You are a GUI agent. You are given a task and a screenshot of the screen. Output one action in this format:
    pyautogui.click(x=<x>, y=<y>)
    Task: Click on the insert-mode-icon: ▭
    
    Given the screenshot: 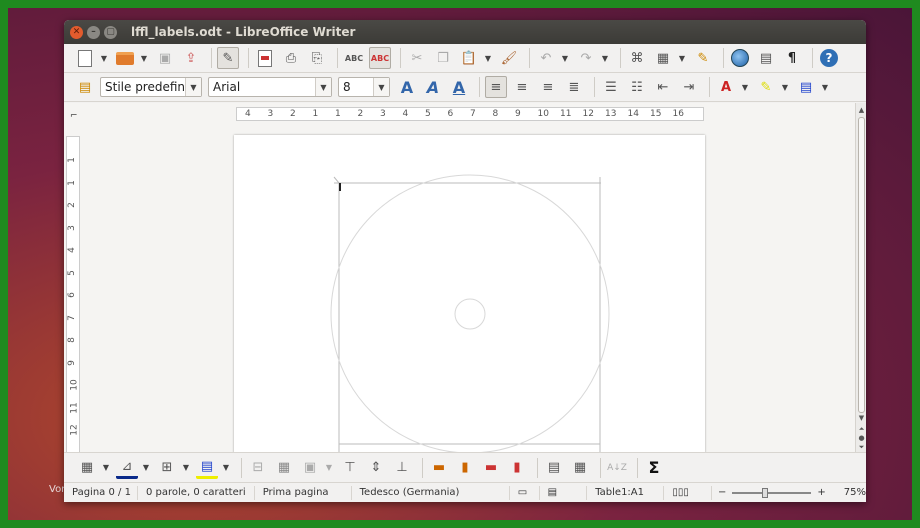 What is the action you would take?
    pyautogui.click(x=525, y=492)
    